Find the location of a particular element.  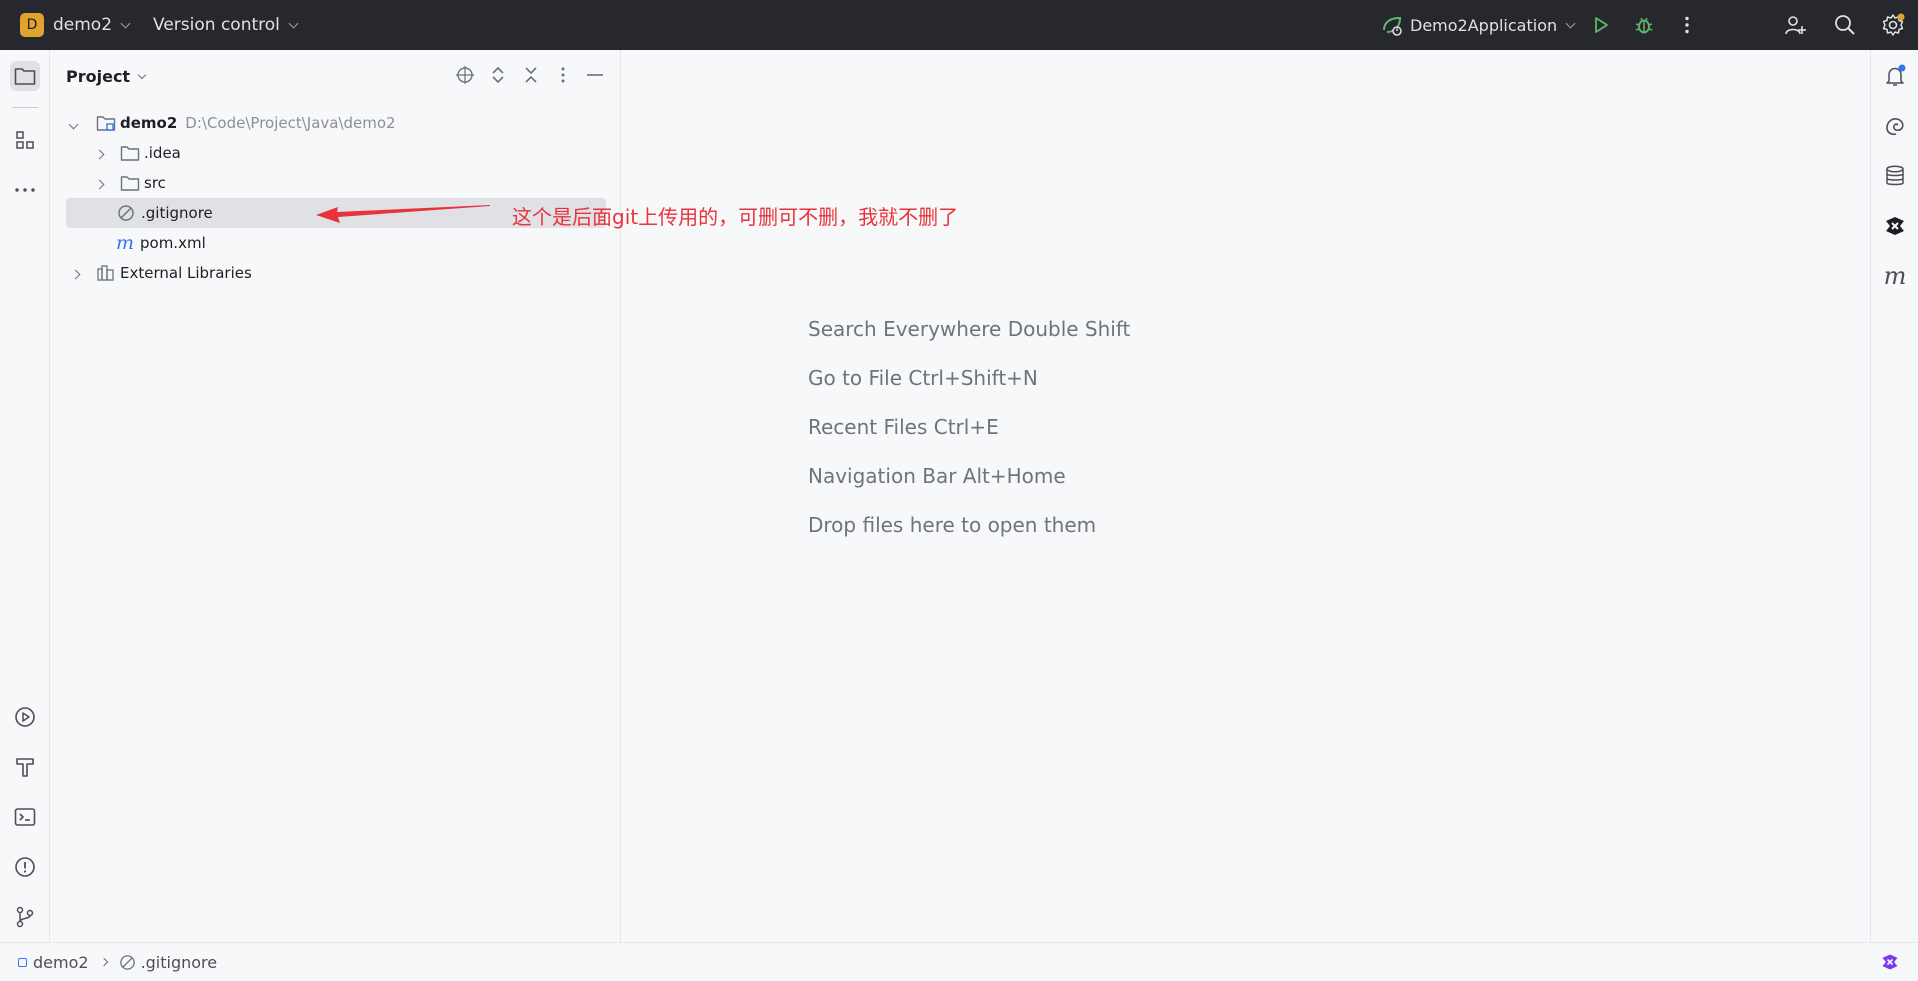

structure-tool-button is located at coordinates (25, 140).